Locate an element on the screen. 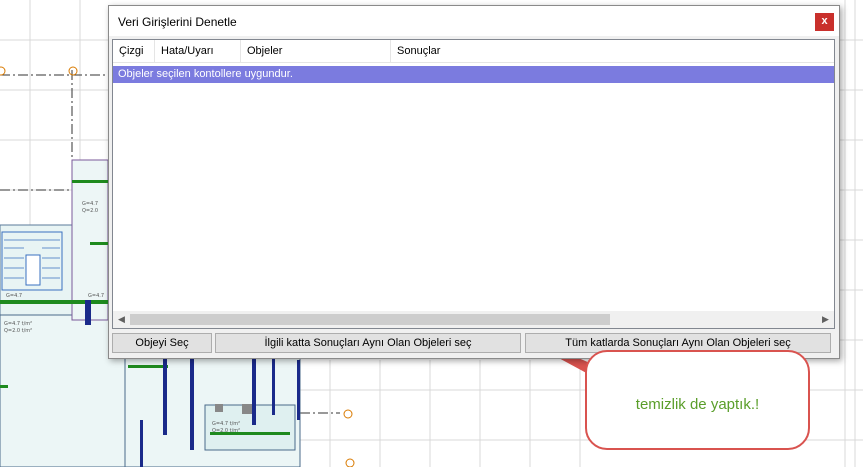  close-button: x is located at coordinates (824, 22).